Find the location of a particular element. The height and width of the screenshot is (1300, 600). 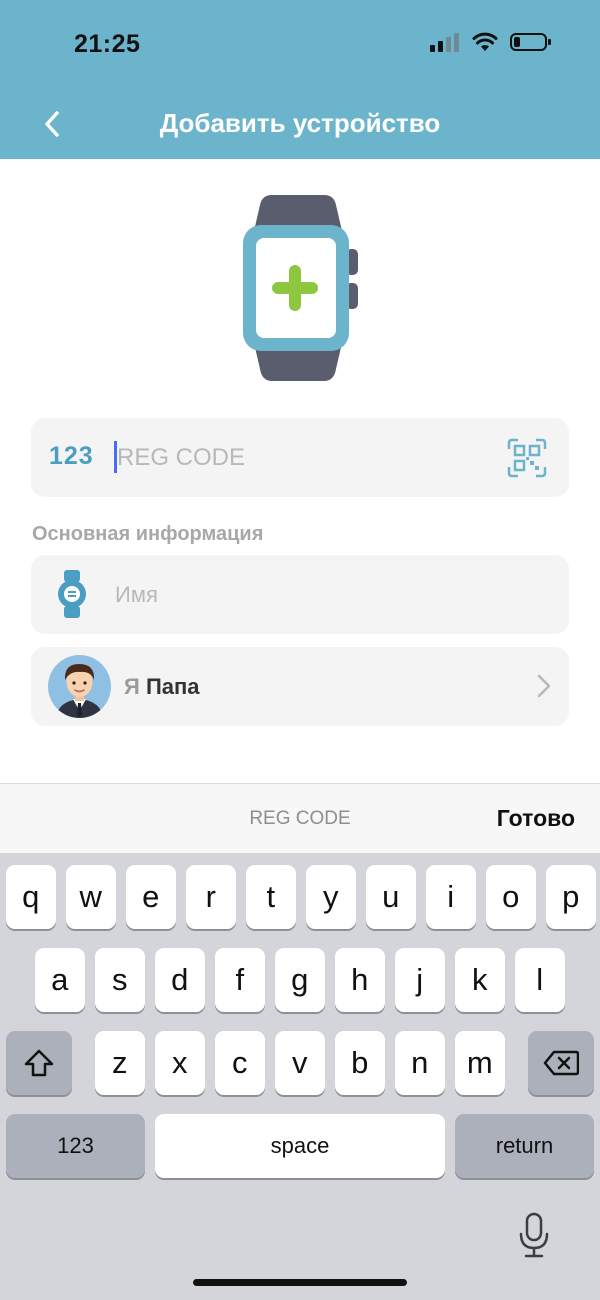

reg-code-field: 123 REG CODE is located at coordinates (300, 457).